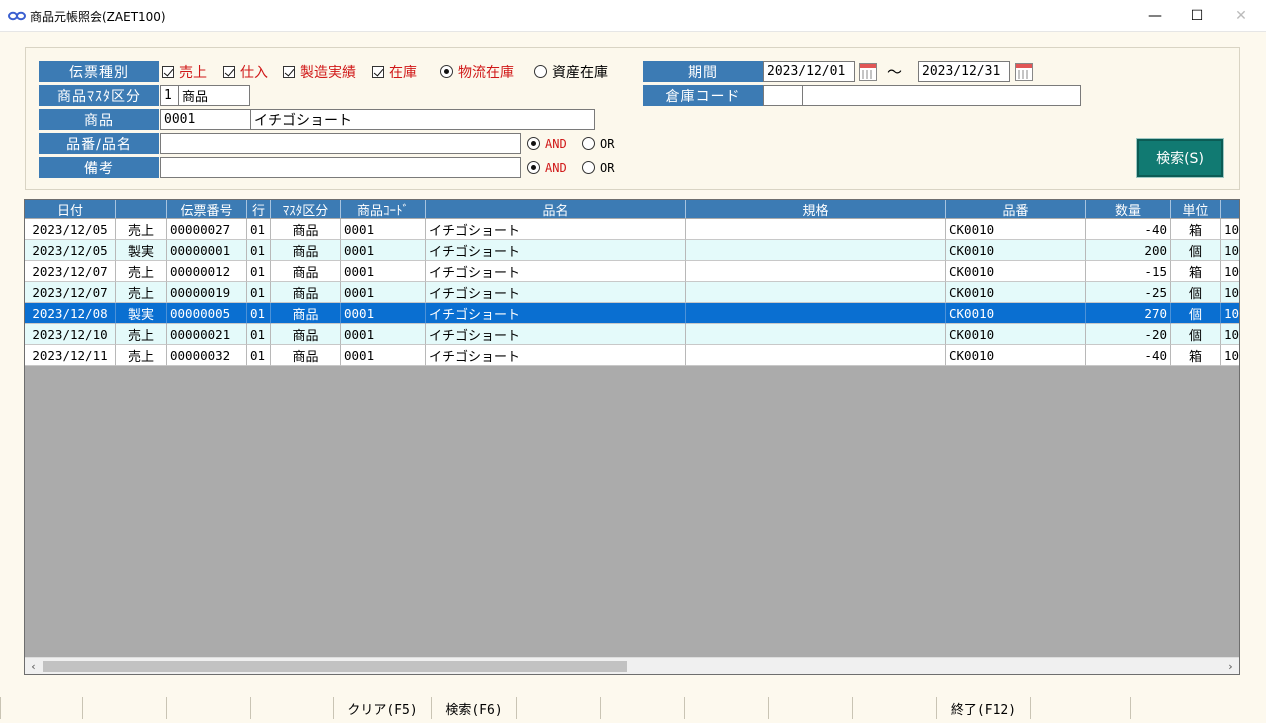 This screenshot has width=1266, height=723. I want to click on function-key-6: 検索(F6), so click(473, 708).